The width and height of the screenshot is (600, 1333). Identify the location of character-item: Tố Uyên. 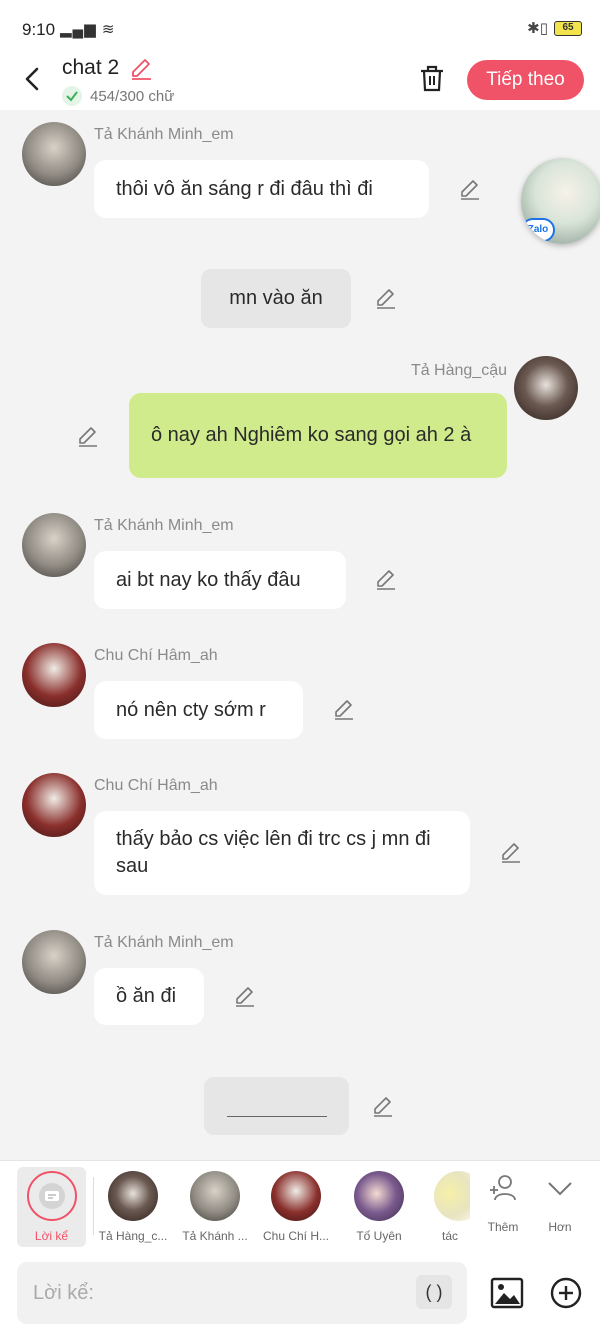
(379, 1207).